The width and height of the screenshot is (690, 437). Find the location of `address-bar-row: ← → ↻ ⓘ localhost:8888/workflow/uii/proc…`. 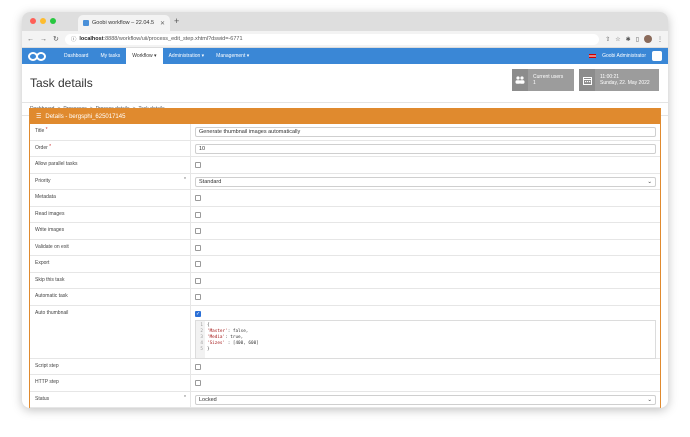

address-bar-row: ← → ↻ ⓘ localhost:8888/workflow/uii/proc… is located at coordinates (345, 39).